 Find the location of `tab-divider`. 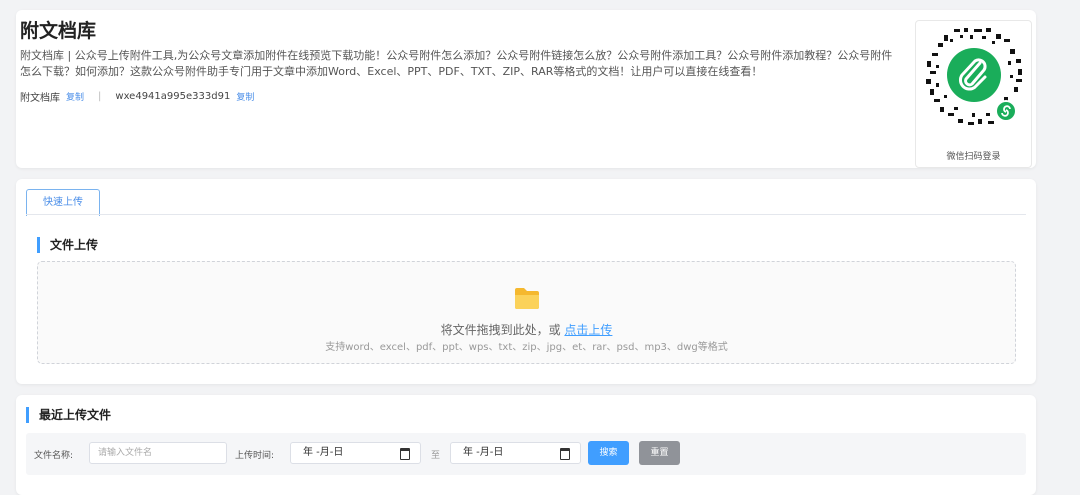

tab-divider is located at coordinates (526, 214).